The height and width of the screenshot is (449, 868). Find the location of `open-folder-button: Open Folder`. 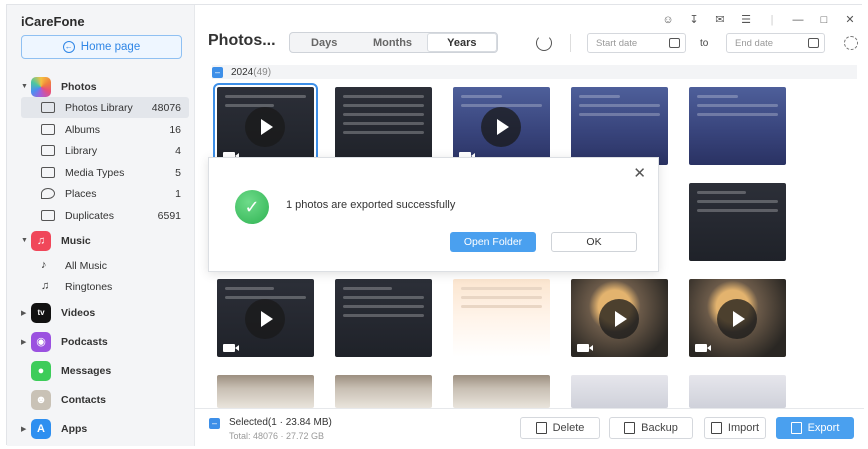

open-folder-button: Open Folder is located at coordinates (493, 242).